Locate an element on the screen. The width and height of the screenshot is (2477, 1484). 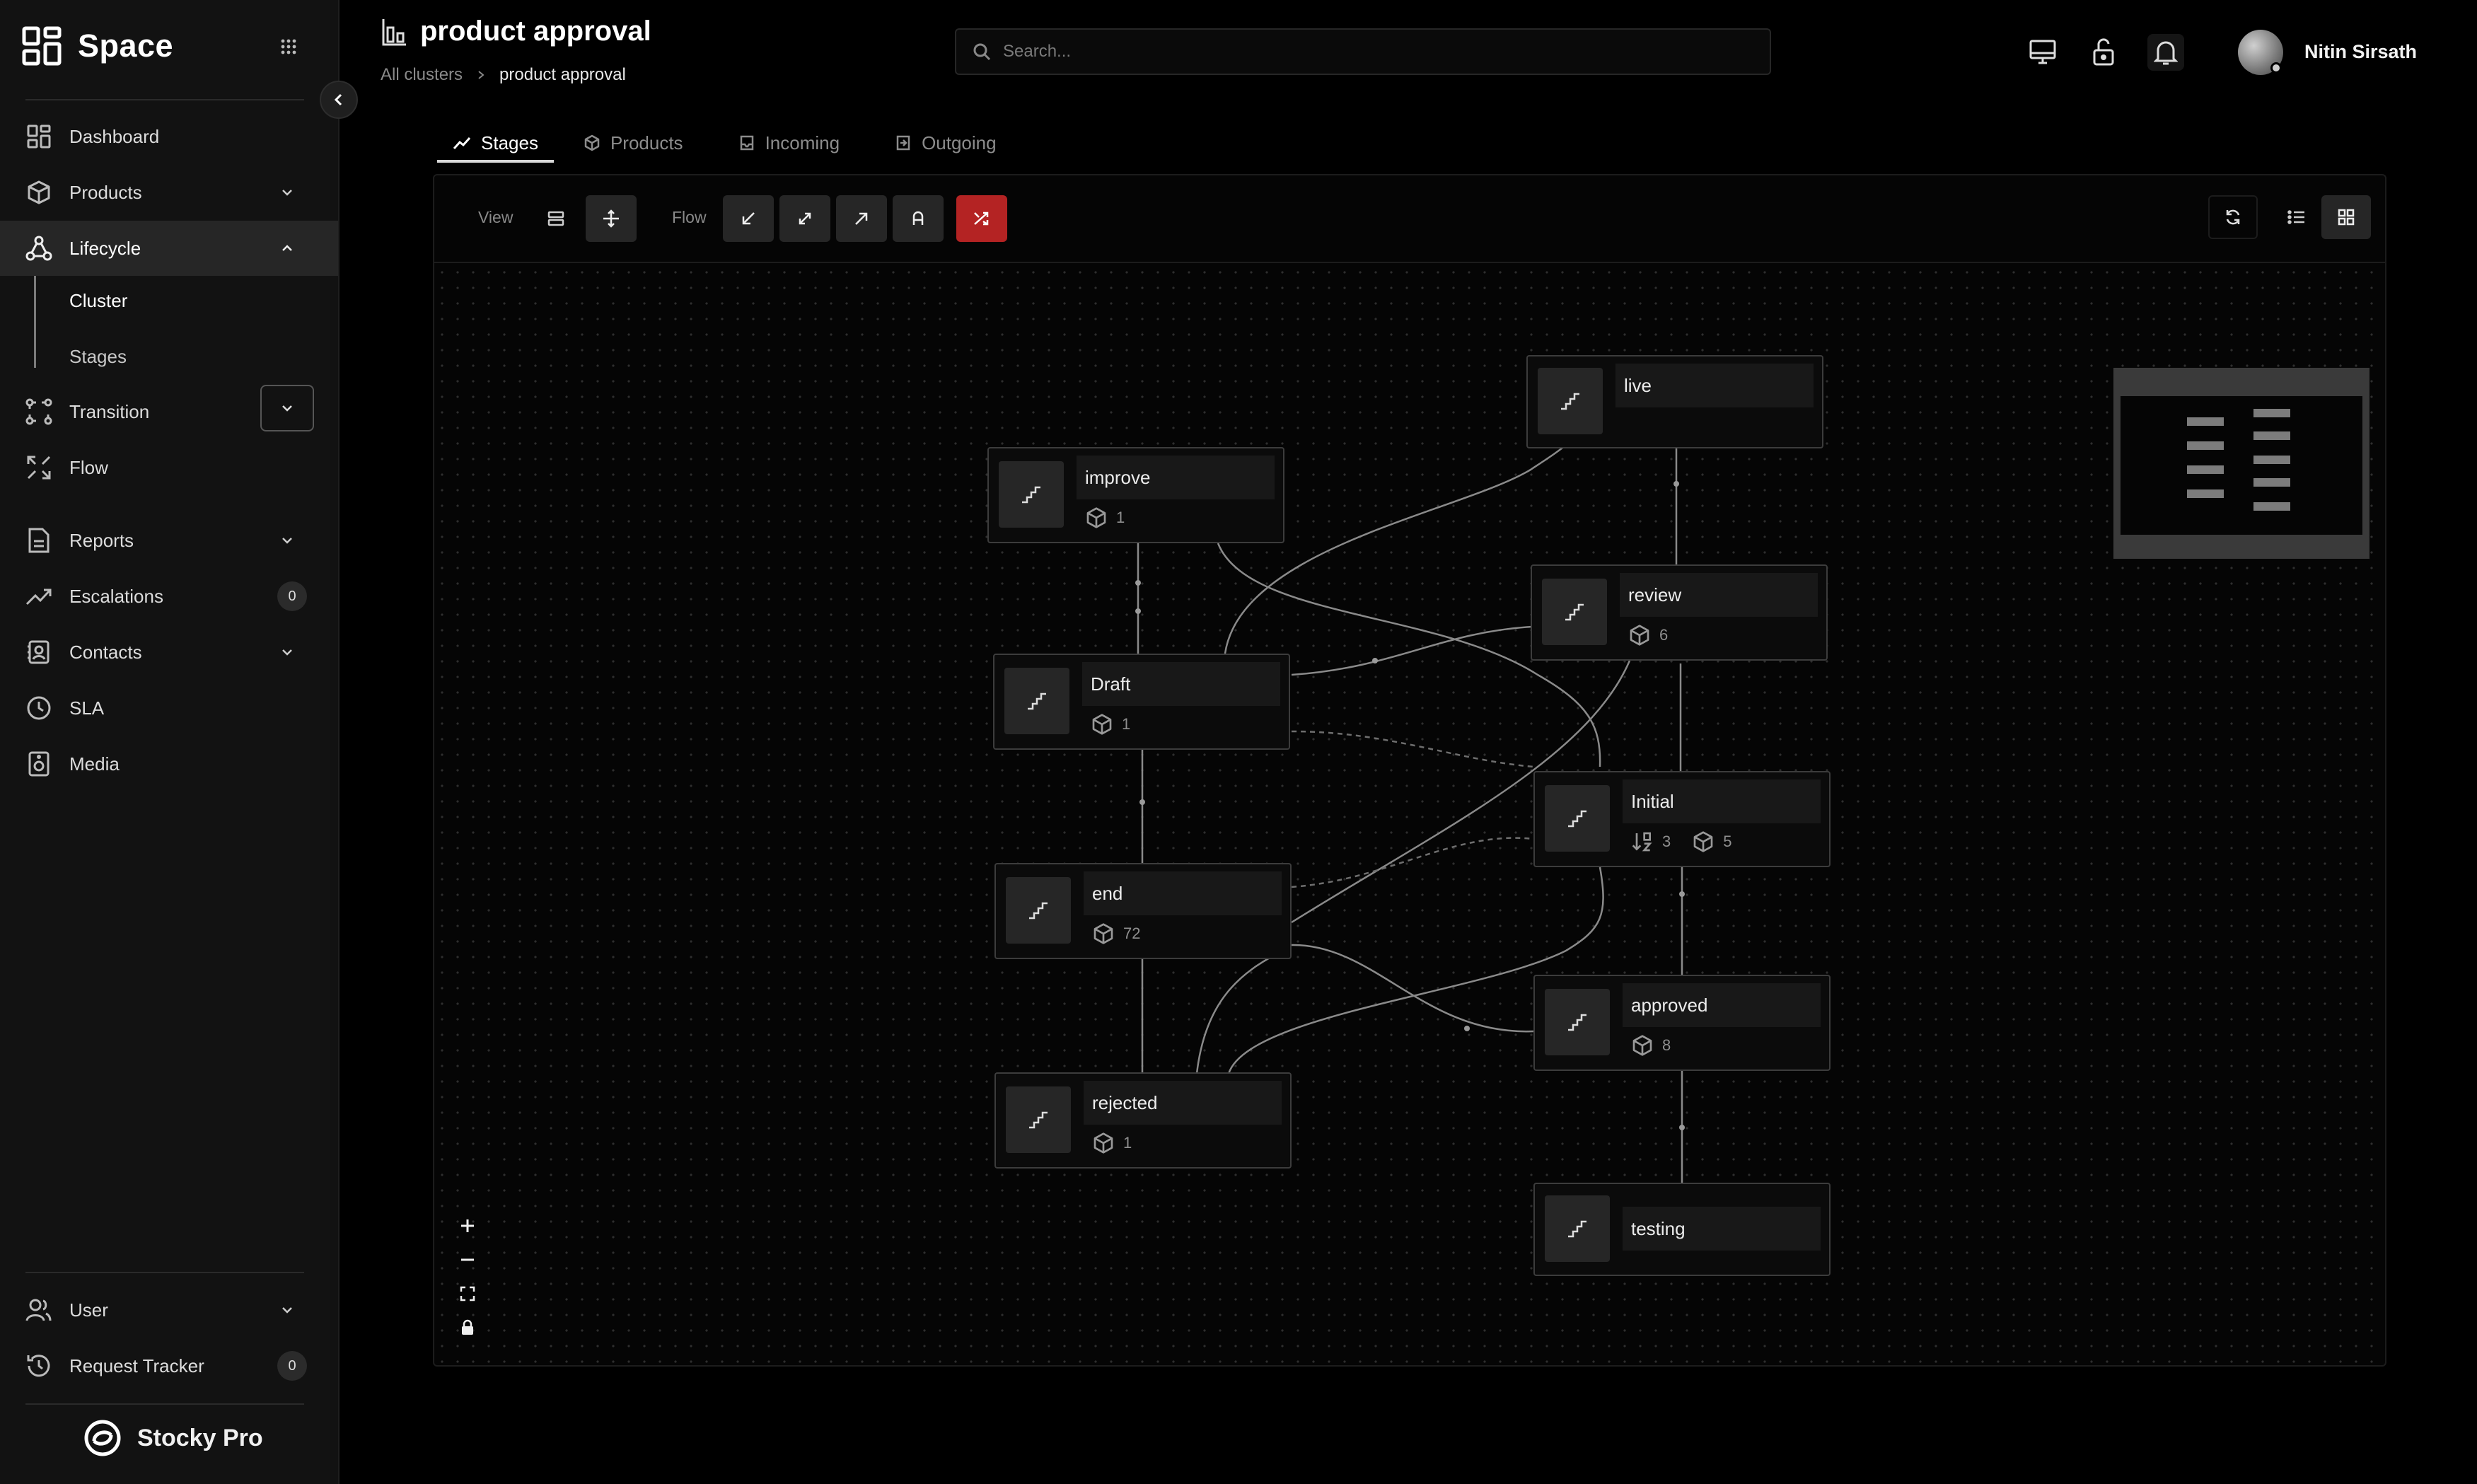
edge-rejected-end is located at coordinates (1239, 1011).